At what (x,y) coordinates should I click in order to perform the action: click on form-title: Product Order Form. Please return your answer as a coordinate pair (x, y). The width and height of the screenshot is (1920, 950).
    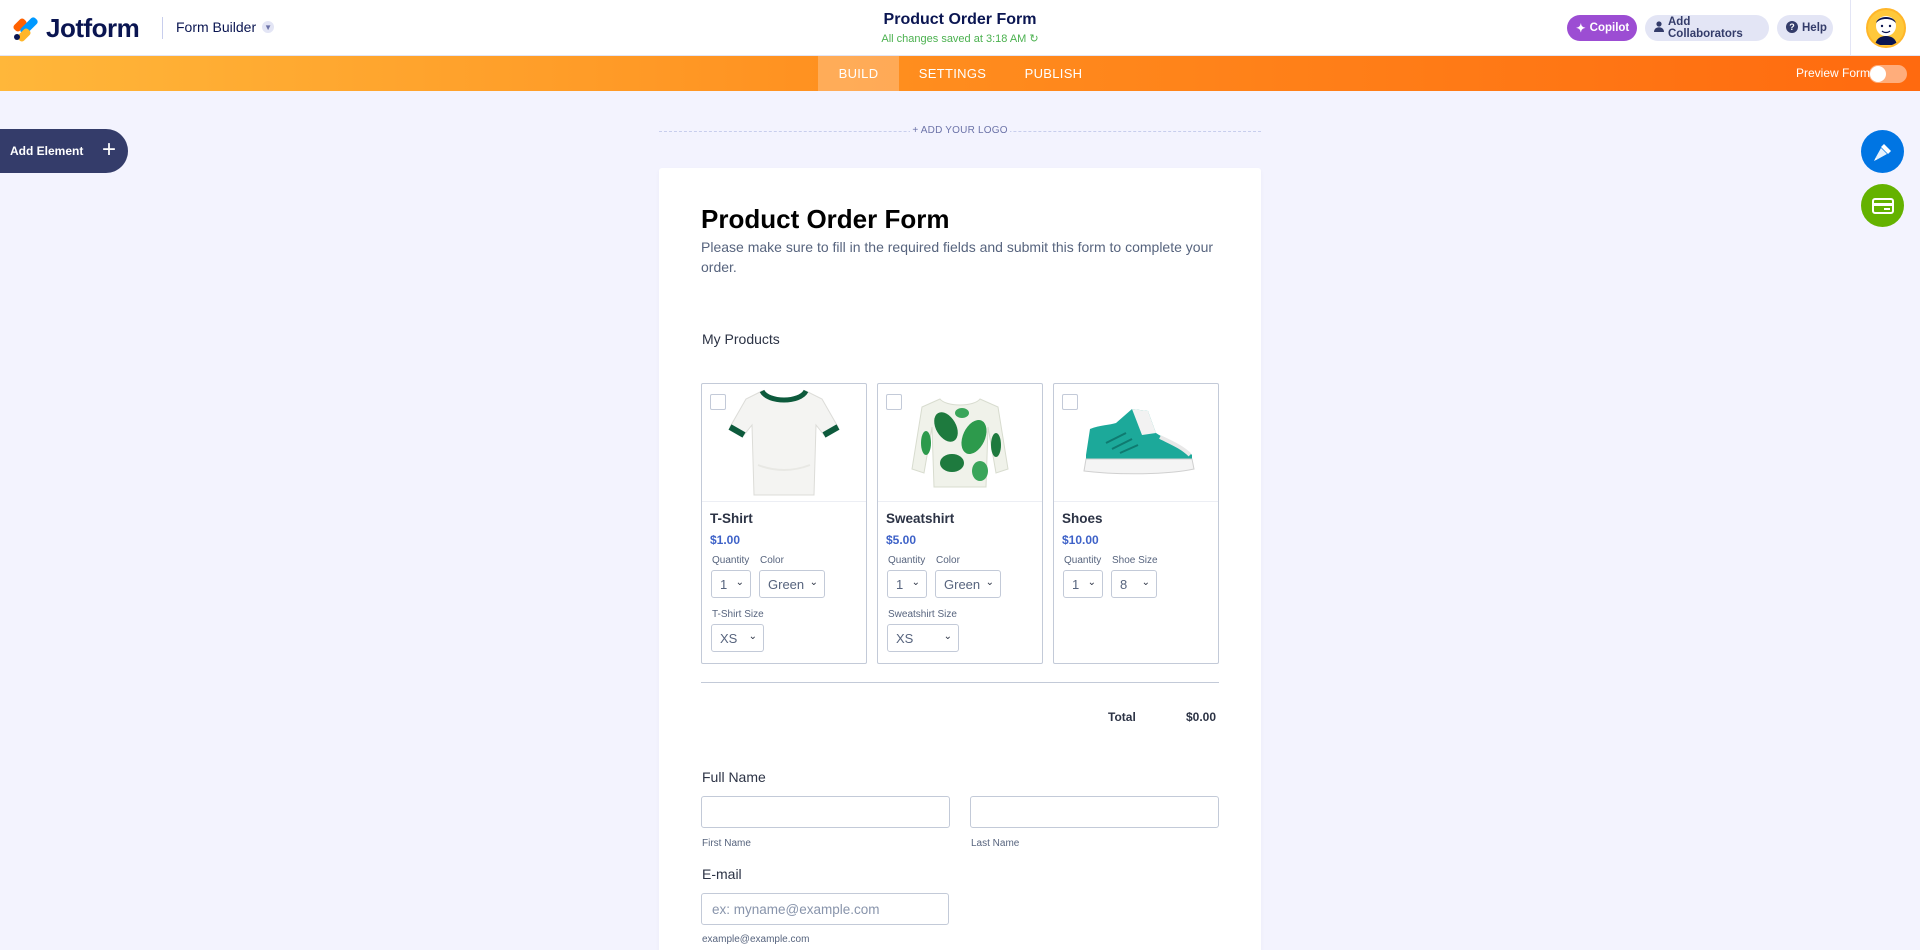
    Looking at the image, I should click on (960, 20).